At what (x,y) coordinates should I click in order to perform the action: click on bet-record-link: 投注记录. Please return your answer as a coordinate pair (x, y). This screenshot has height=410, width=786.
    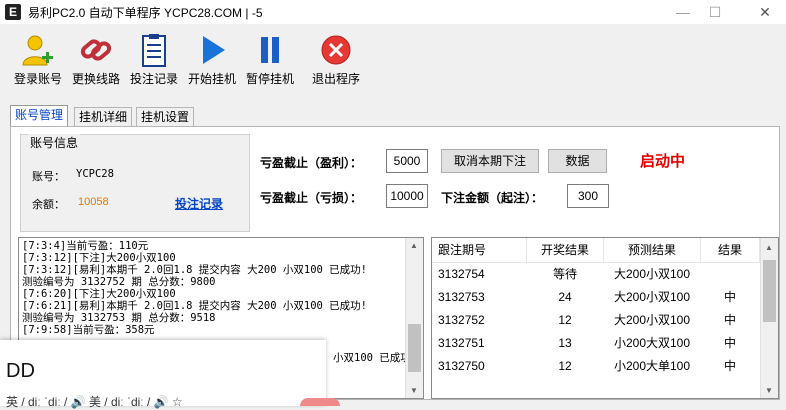
    Looking at the image, I should click on (199, 203).